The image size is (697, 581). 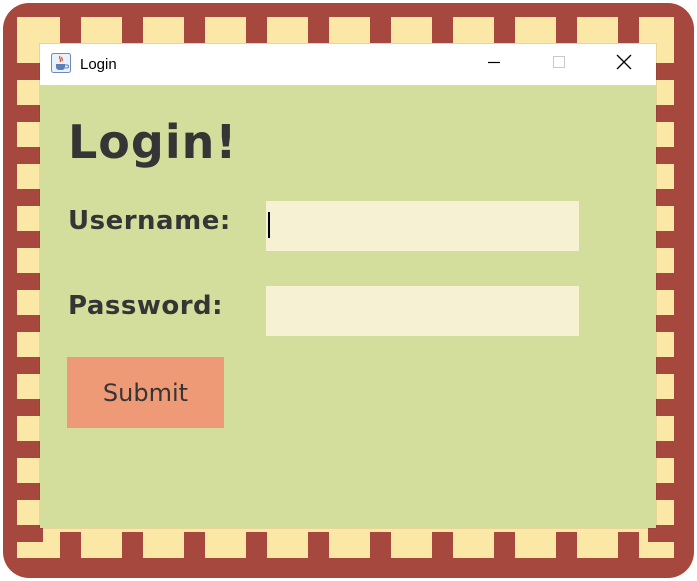 What do you see at coordinates (269, 225) in the screenshot?
I see `text-caret` at bounding box center [269, 225].